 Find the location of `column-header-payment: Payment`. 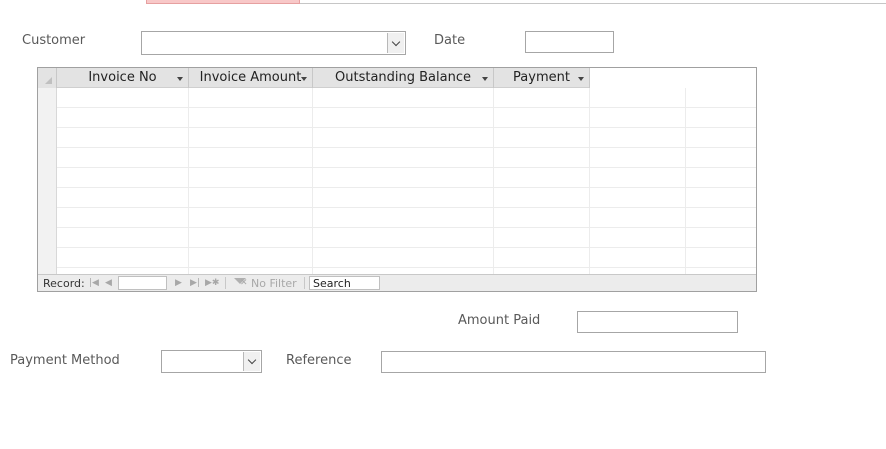

column-header-payment: Payment is located at coordinates (542, 78).